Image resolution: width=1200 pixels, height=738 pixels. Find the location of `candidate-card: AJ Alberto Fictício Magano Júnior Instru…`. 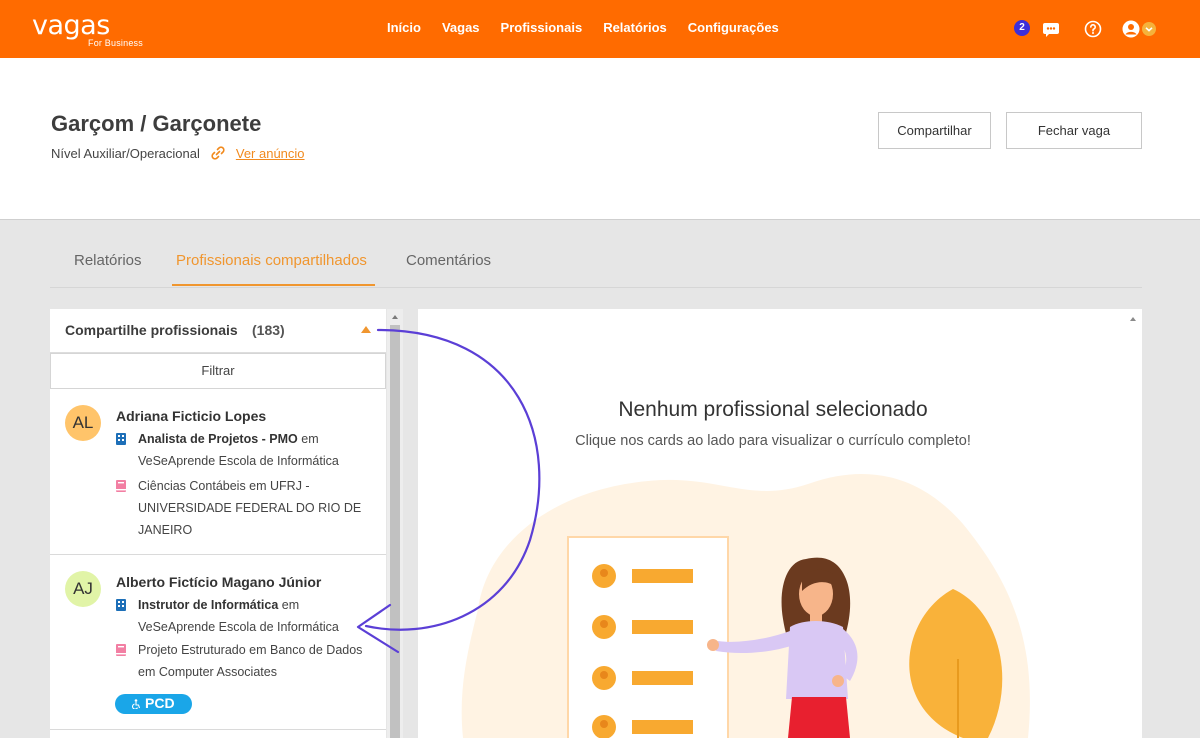

candidate-card: AJ Alberto Fictício Magano Júnior Instru… is located at coordinates (218, 643).